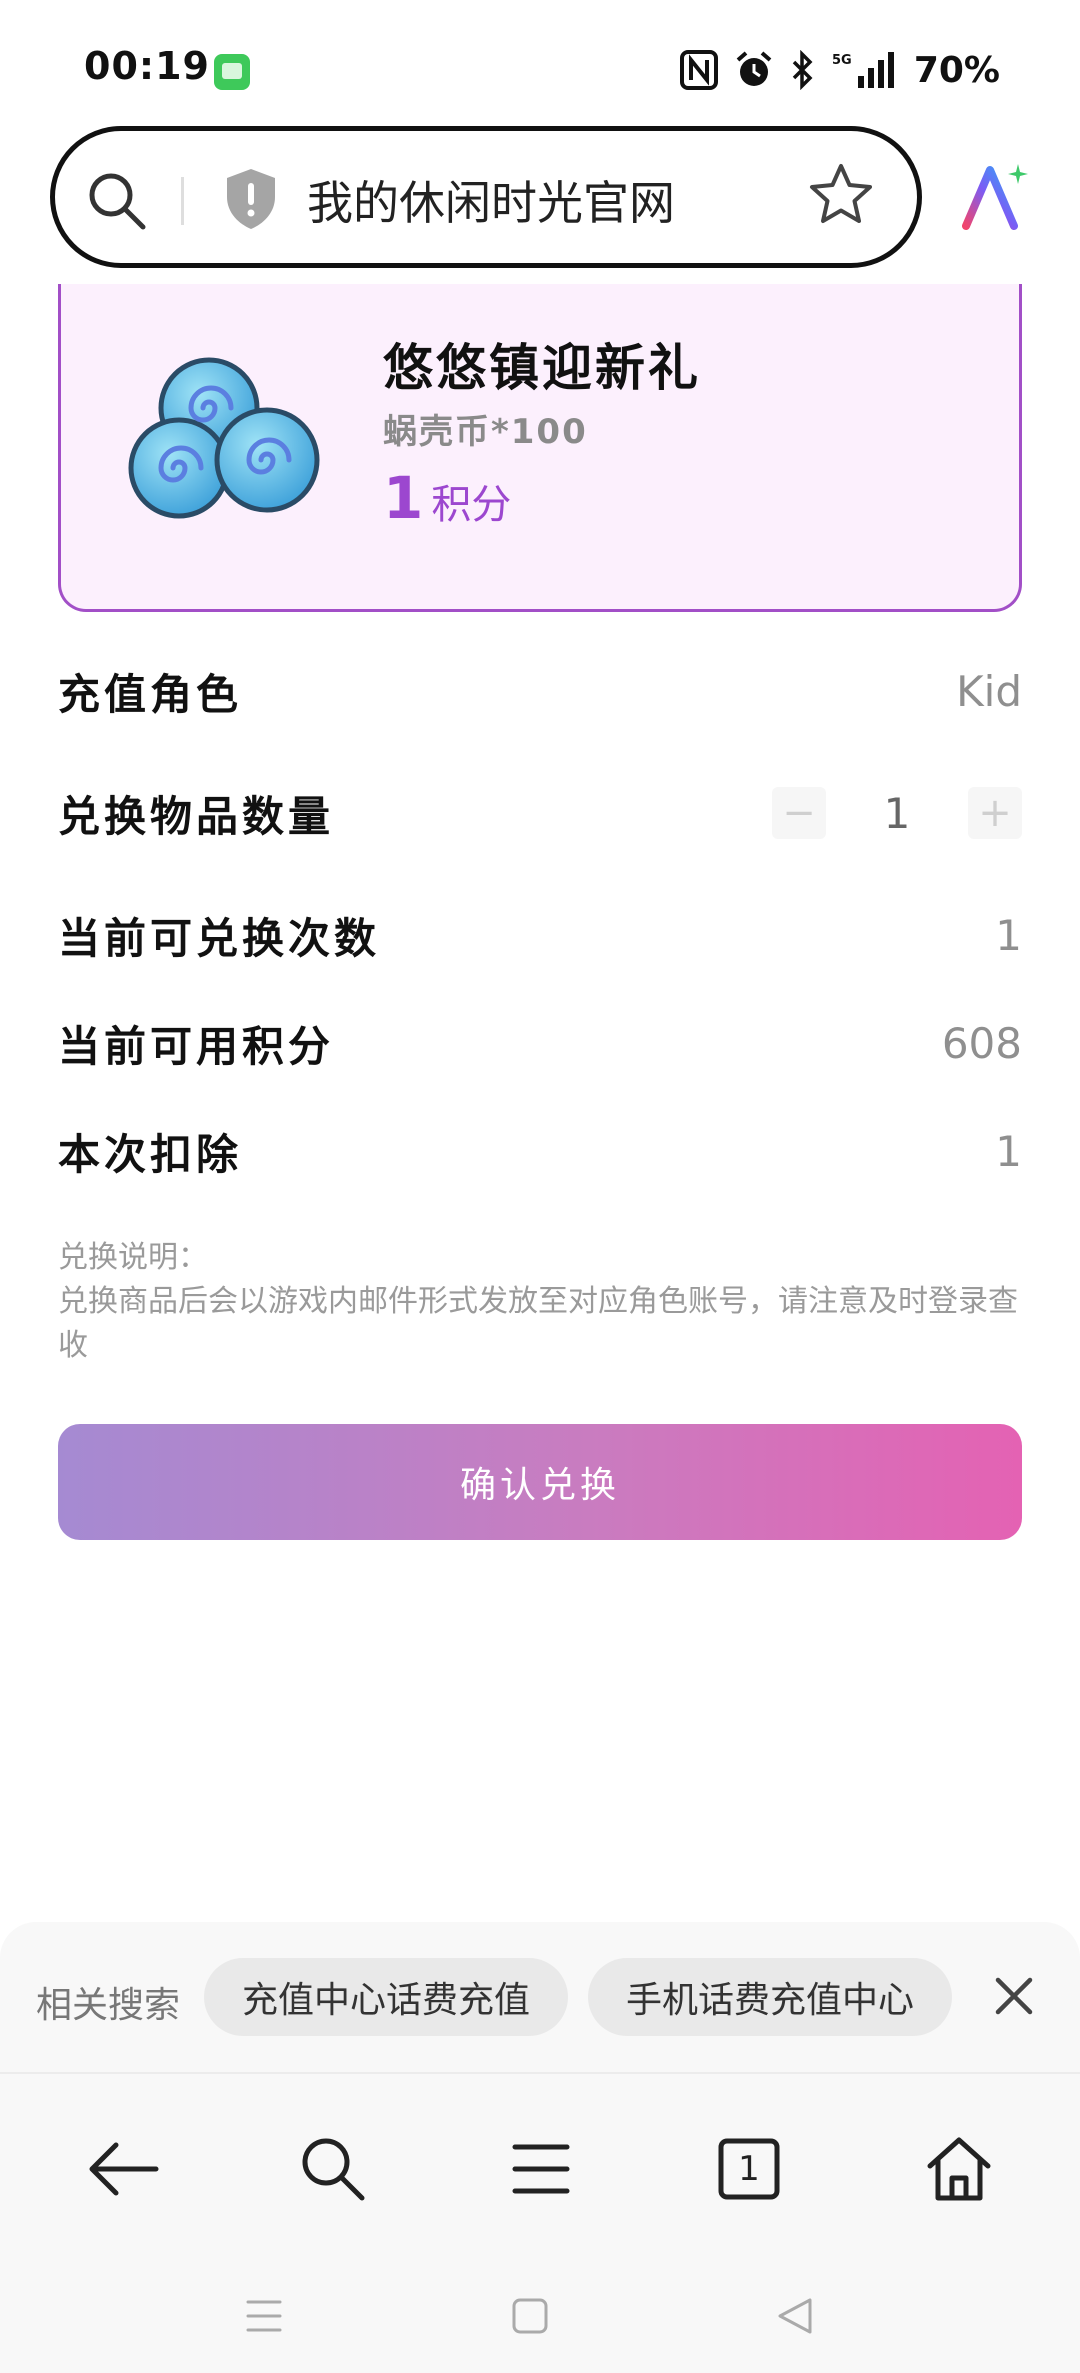 This screenshot has width=1080, height=2373. I want to click on address-divider, so click(182, 201).